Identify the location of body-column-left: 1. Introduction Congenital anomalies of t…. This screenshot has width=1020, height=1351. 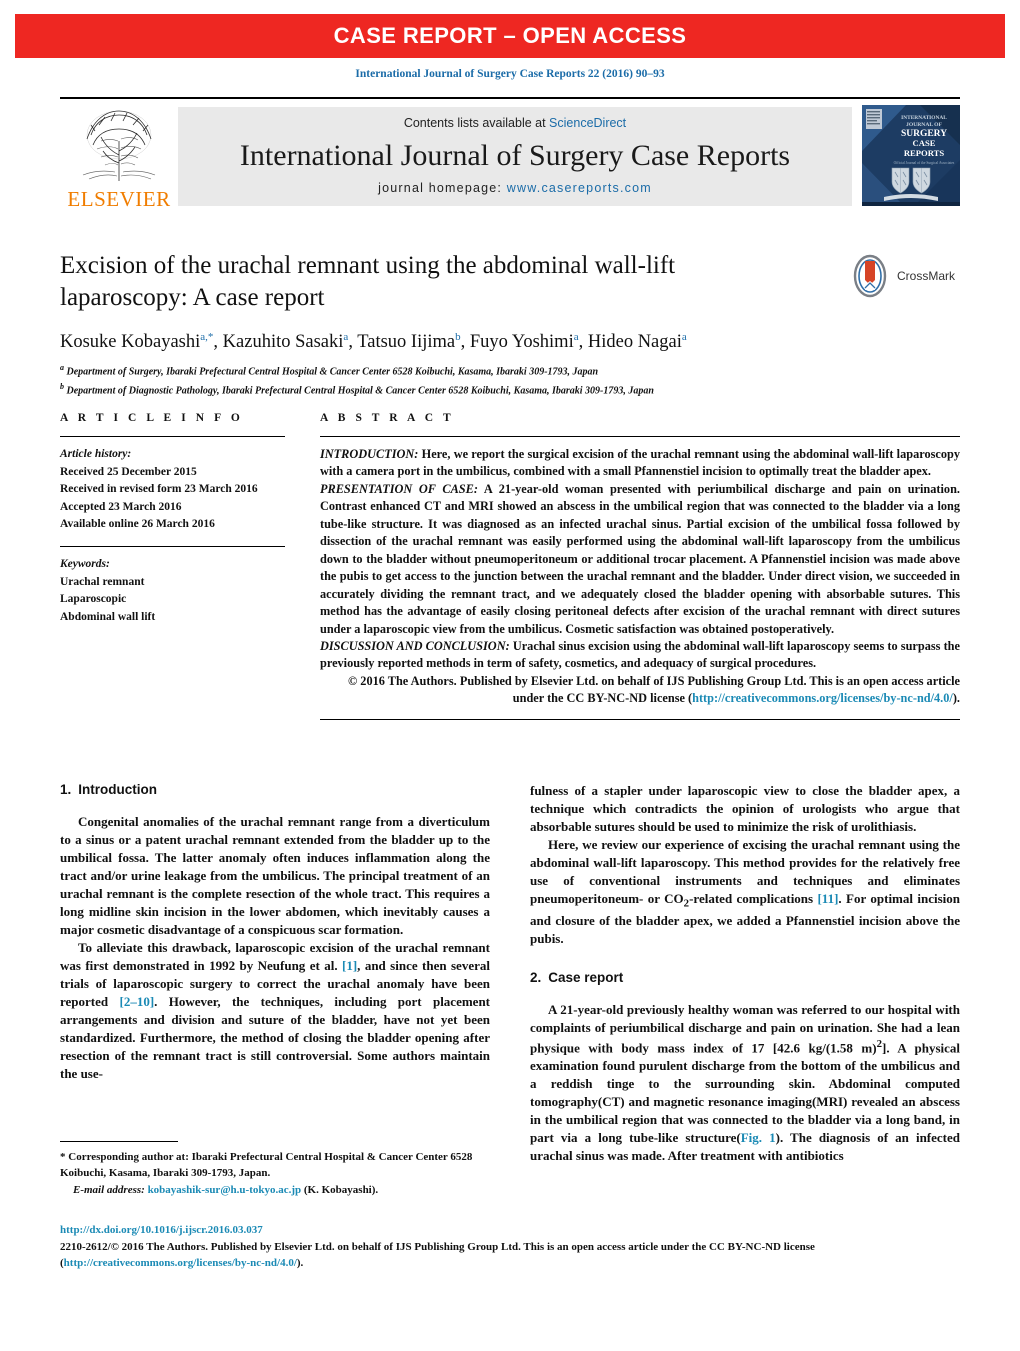
(275, 973).